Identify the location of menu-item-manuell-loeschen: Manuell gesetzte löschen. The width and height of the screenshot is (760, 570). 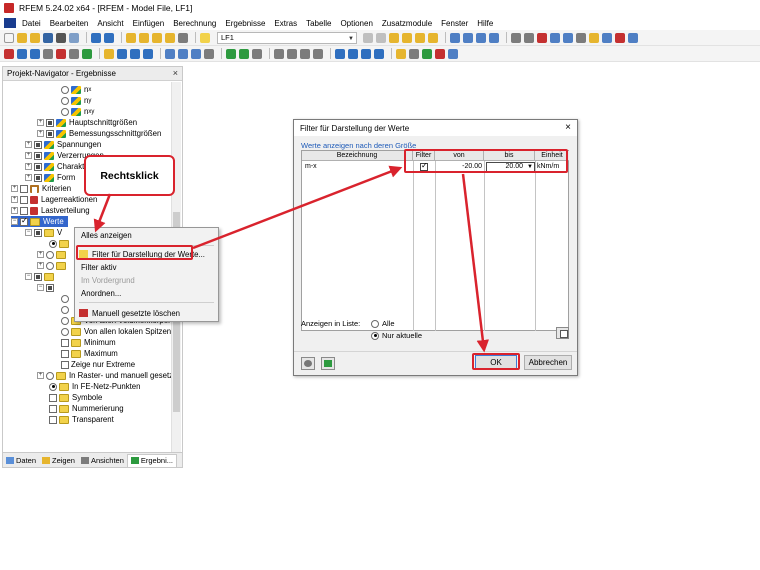
(146, 313).